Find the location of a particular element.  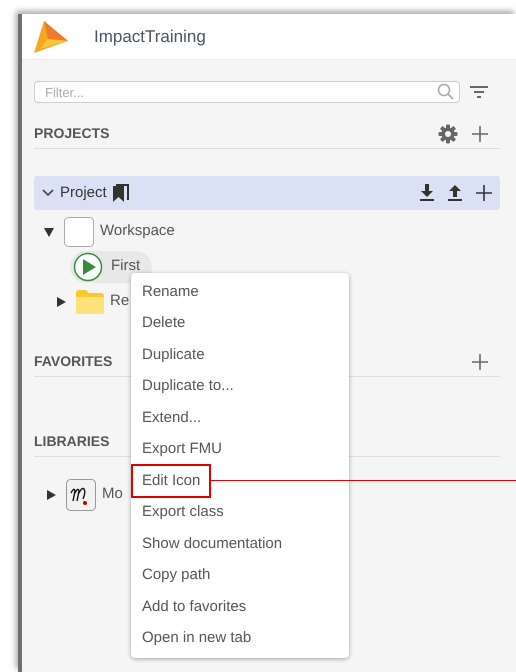

menu-item: Edit Icon is located at coordinates (171, 481).